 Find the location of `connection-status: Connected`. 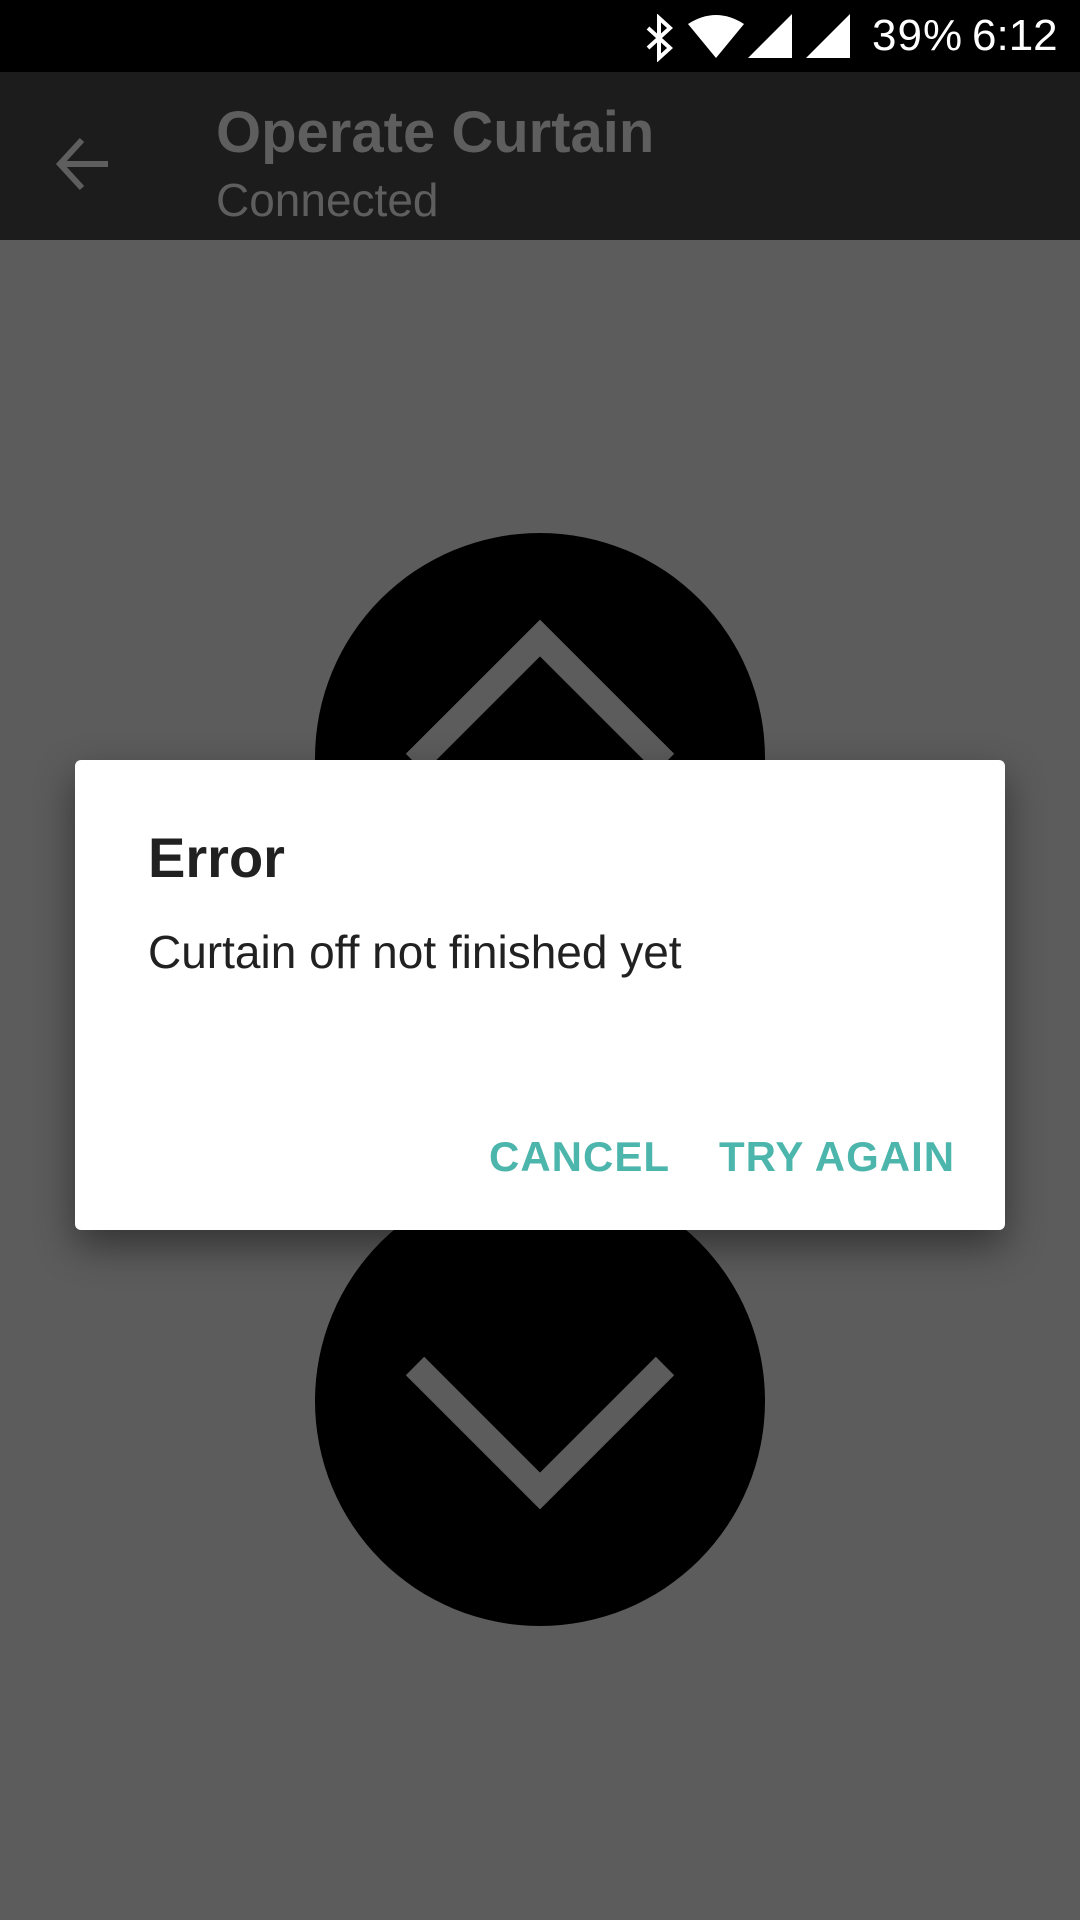

connection-status: Connected is located at coordinates (327, 200).